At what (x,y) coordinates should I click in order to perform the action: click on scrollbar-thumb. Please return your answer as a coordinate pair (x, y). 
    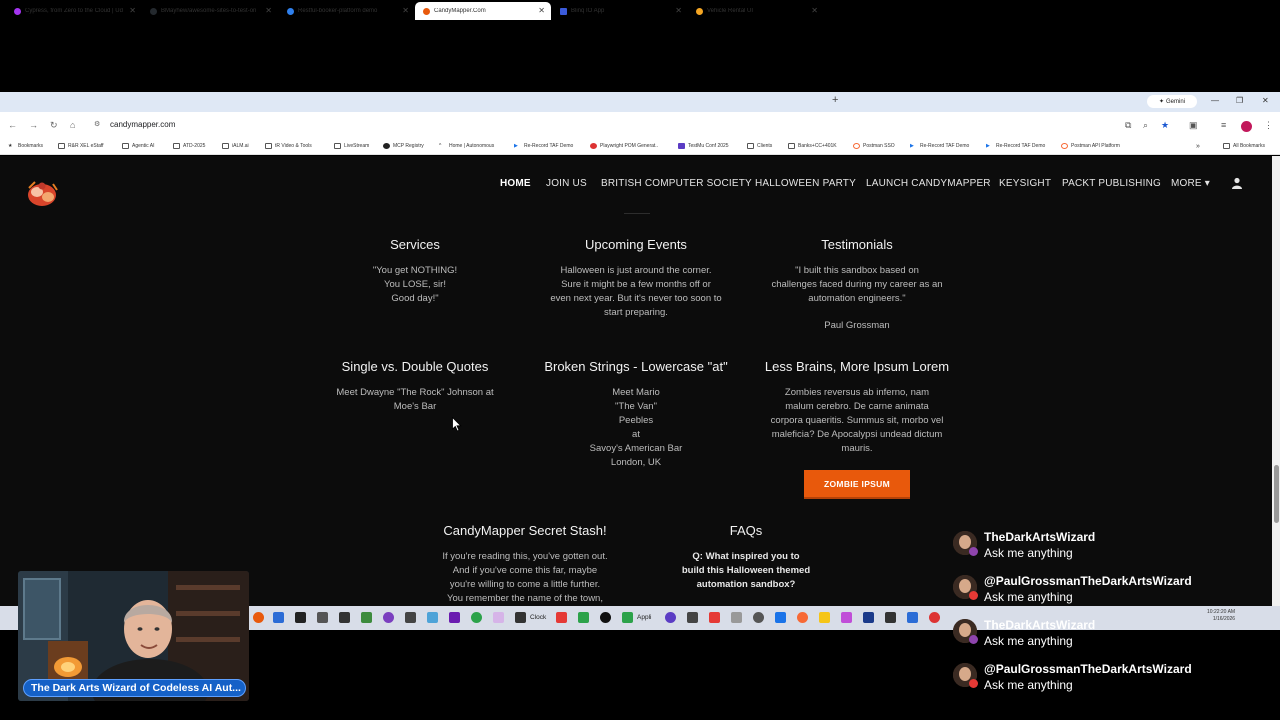
    Looking at the image, I should click on (1276, 494).